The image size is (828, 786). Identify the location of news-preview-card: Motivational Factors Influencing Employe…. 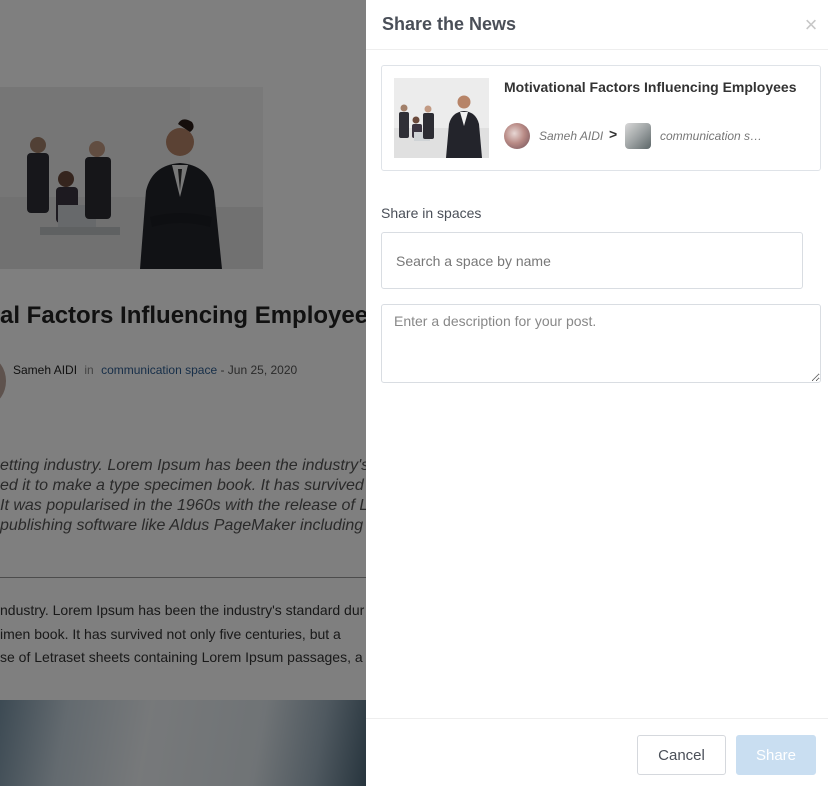
(601, 118).